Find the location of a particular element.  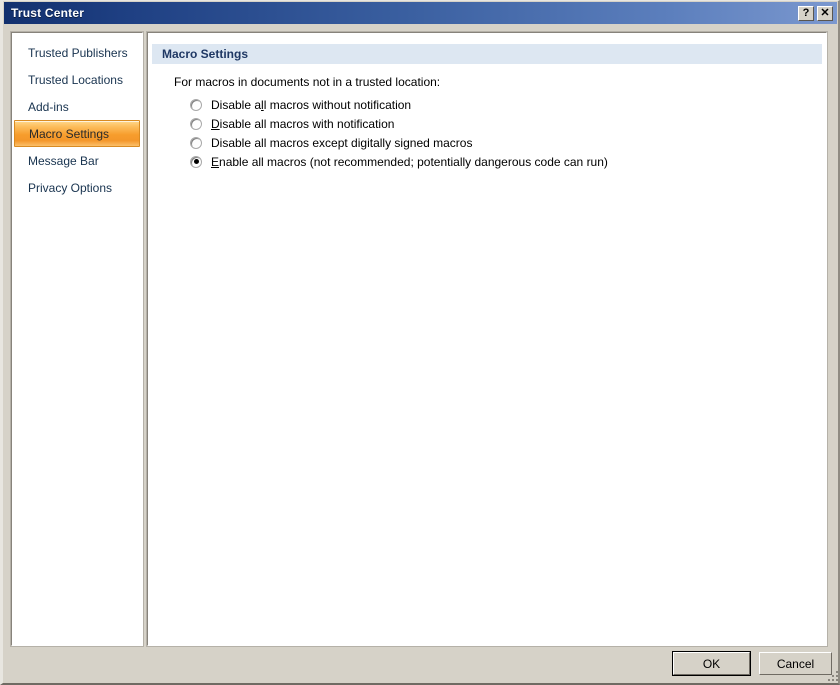

title-bar: Trust Center ? ✕ is located at coordinates (420, 13).